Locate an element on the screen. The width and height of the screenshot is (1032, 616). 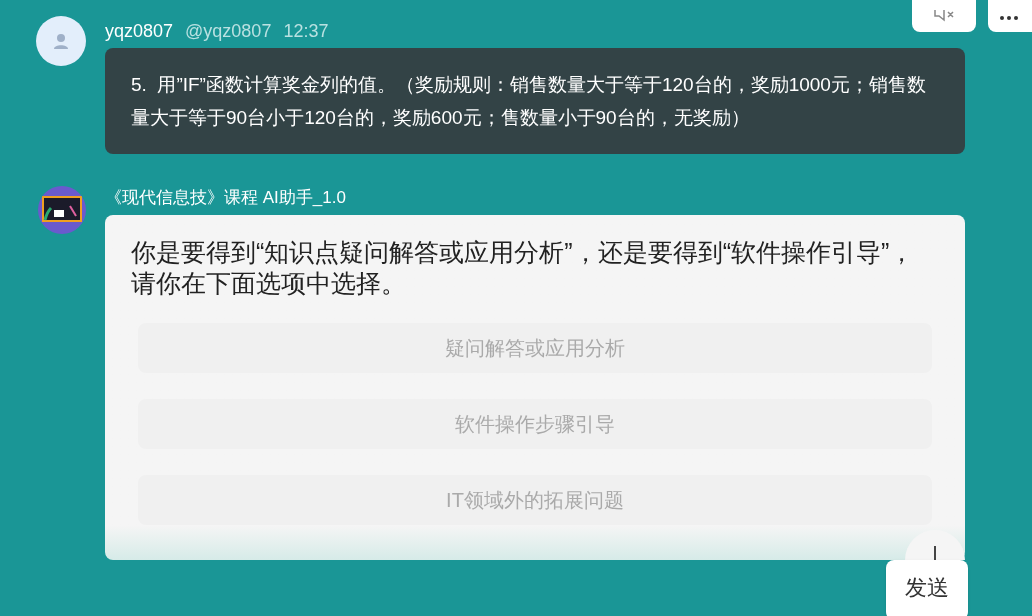
person-icon is located at coordinates (61, 41).